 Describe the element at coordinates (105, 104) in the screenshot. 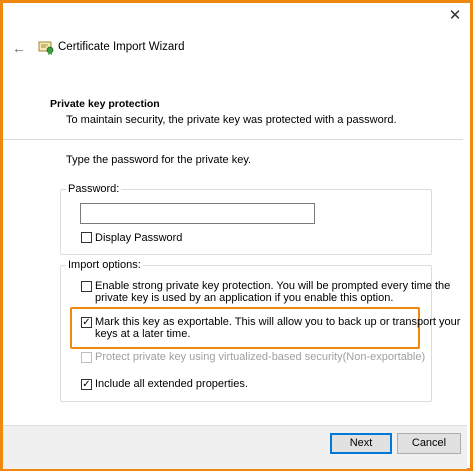

I see `section-title: Private key protection` at that location.